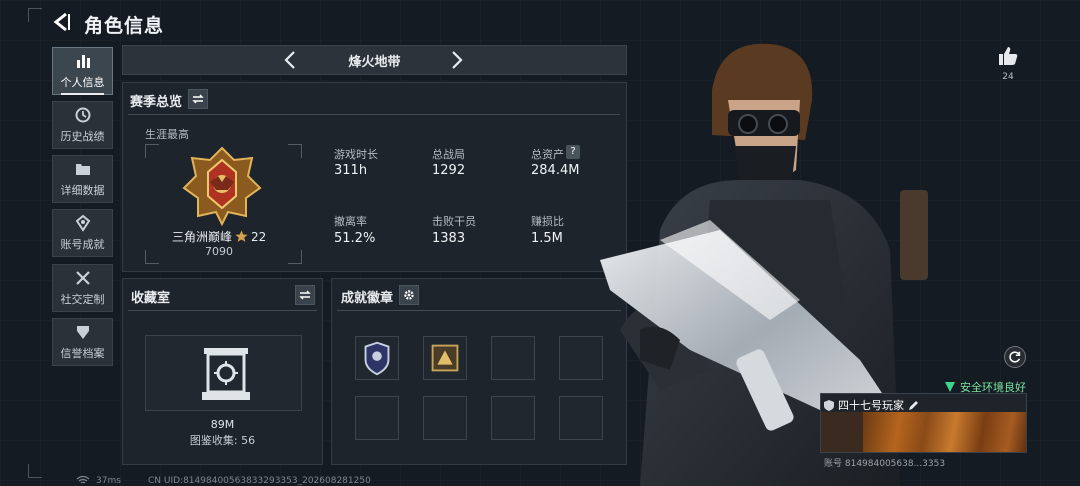  What do you see at coordinates (82, 278) in the screenshot?
I see `tools-icon` at bounding box center [82, 278].